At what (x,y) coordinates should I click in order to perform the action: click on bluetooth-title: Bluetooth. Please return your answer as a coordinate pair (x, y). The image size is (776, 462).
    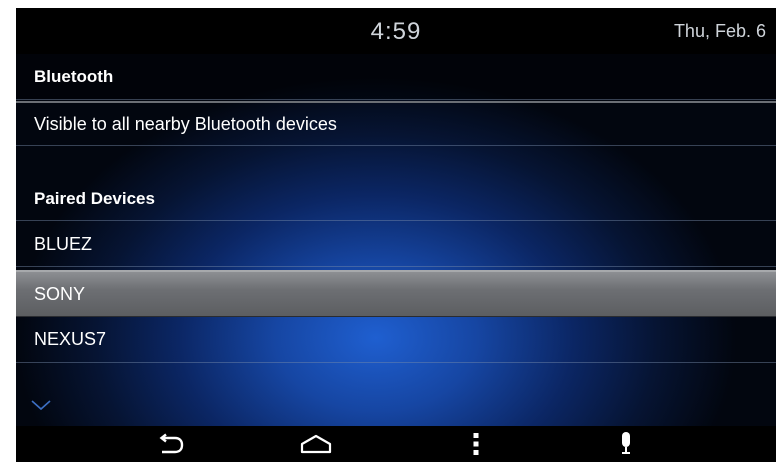
    Looking at the image, I should click on (74, 76).